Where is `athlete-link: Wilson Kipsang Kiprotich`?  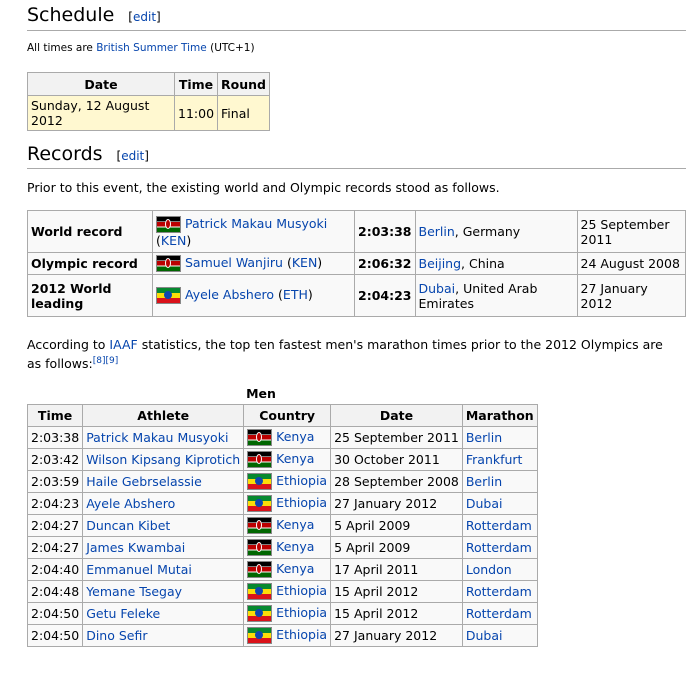 athlete-link: Wilson Kipsang Kiprotich is located at coordinates (163, 459).